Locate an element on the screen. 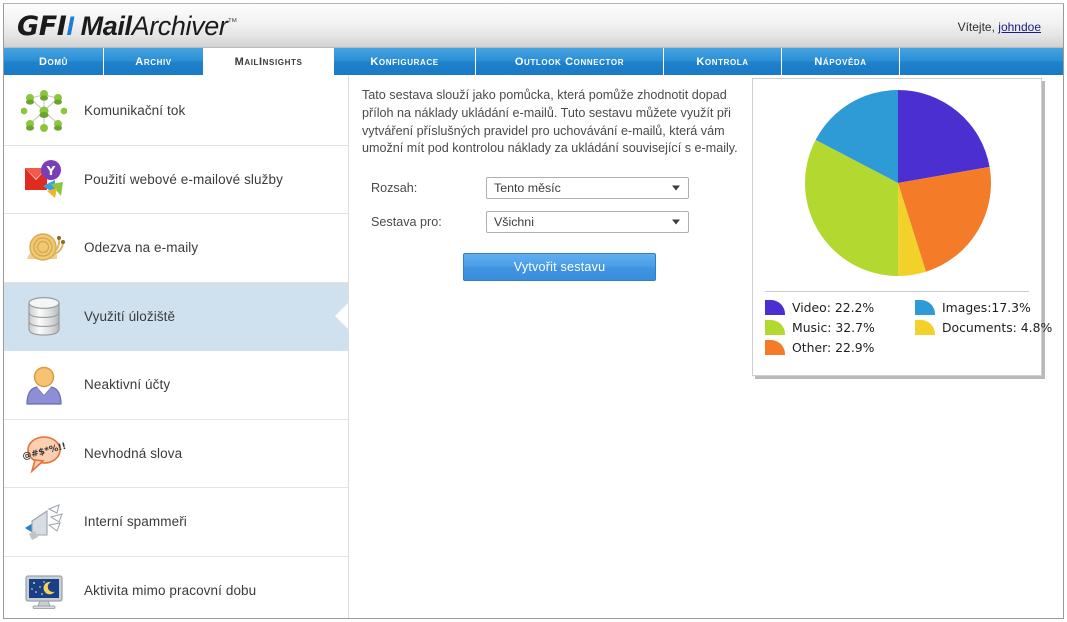  sidebar-label-aktivita-mimo-dobu: Aktivita mimo pracovní dobu is located at coordinates (170, 591).